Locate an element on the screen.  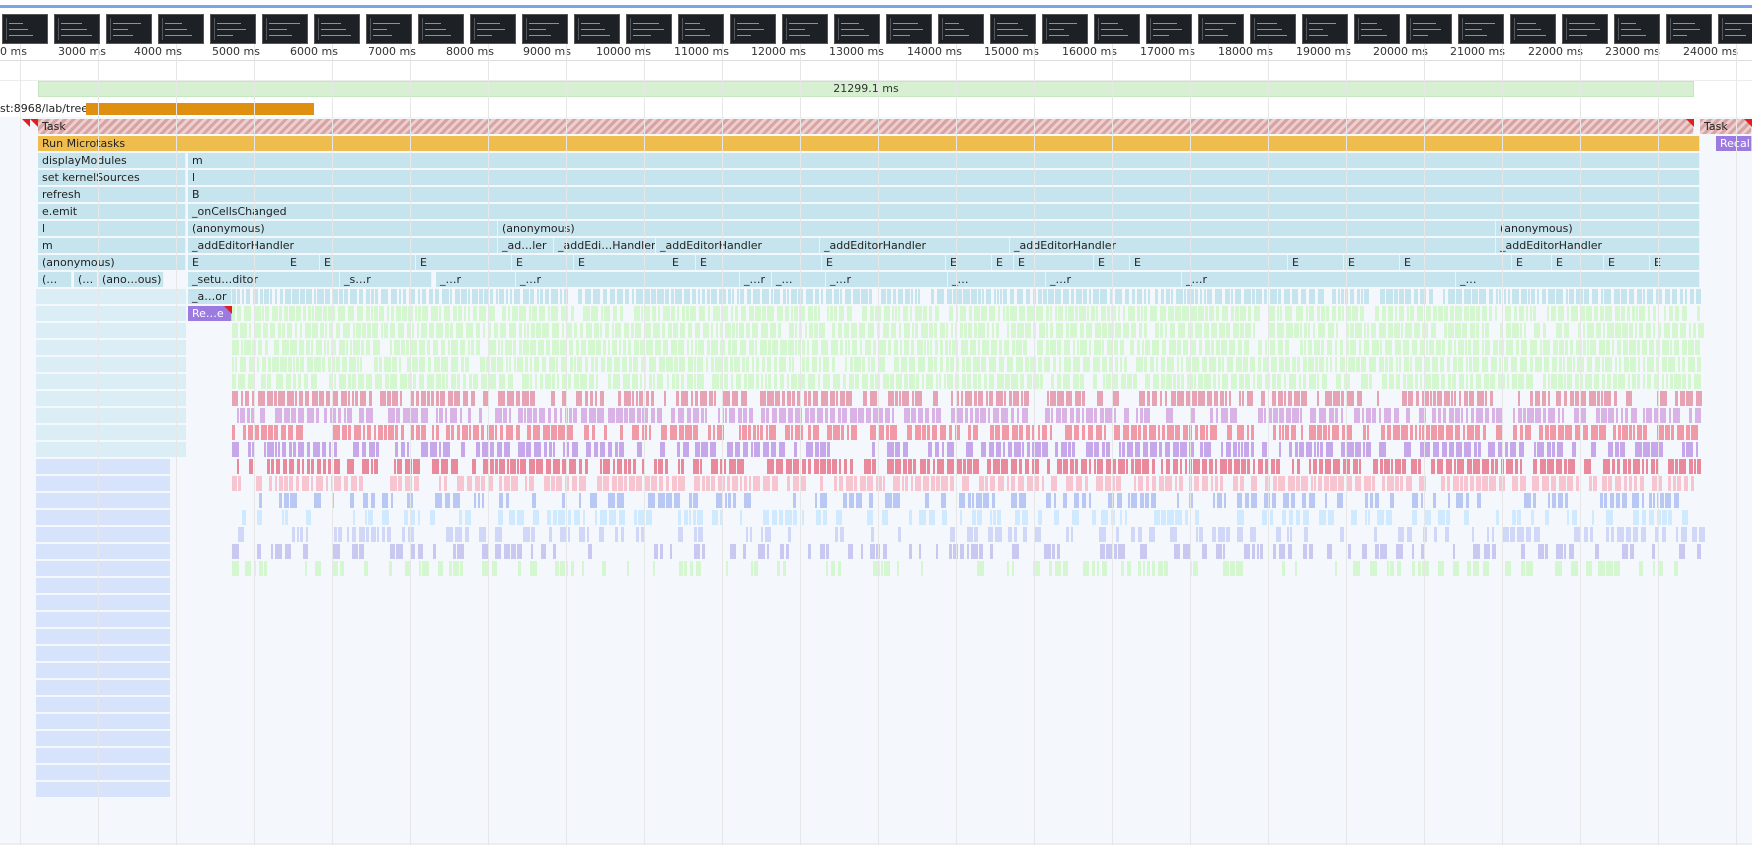
flame-bar-m2: m is located at coordinates (112, 245).